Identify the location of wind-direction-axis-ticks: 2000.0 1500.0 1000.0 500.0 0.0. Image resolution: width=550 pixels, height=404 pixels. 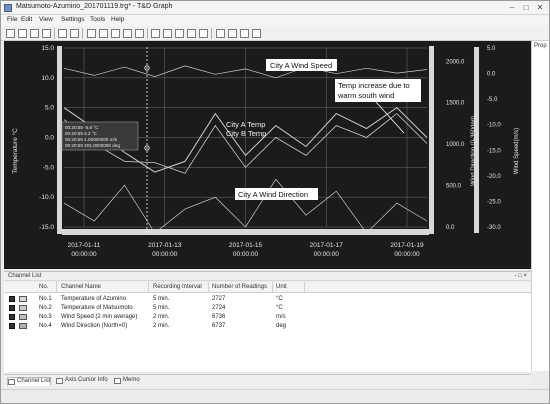
(455, 145).